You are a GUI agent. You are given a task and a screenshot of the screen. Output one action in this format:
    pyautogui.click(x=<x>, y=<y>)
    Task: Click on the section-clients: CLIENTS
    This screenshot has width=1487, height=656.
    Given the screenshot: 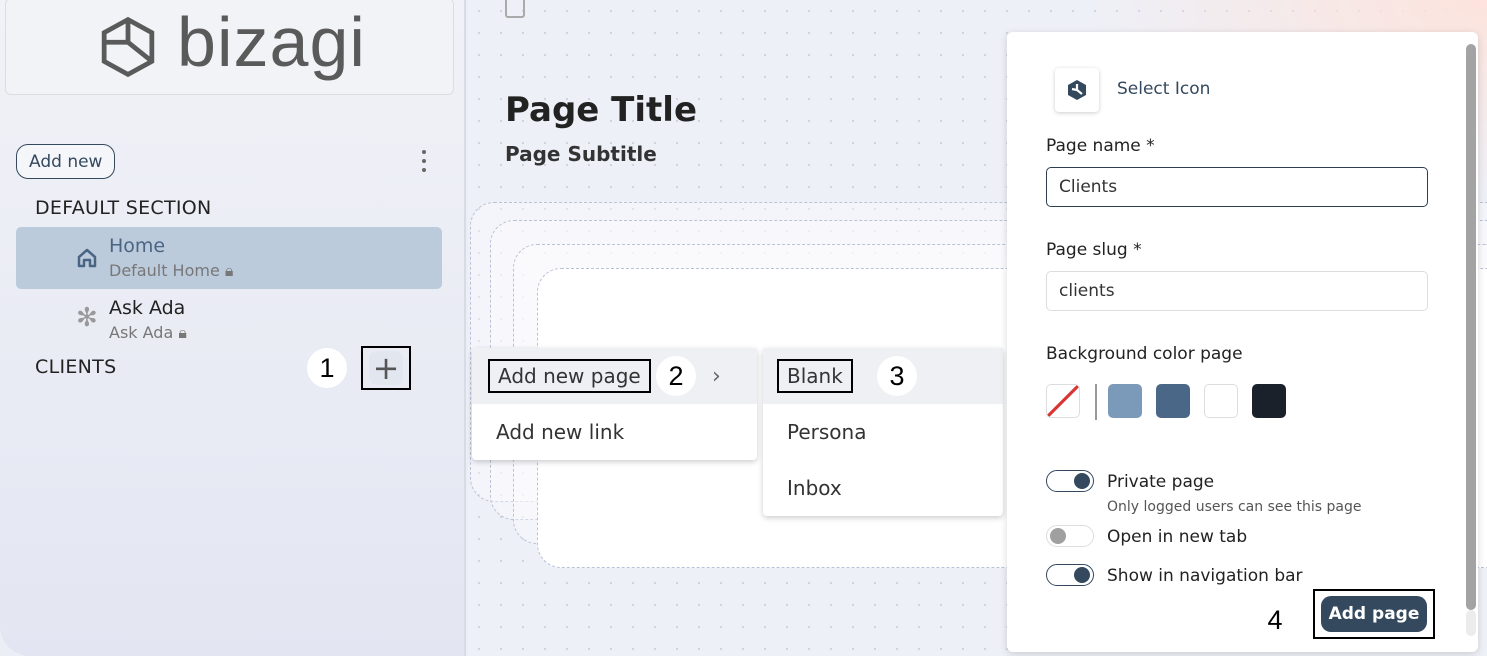 What is the action you would take?
    pyautogui.click(x=76, y=367)
    